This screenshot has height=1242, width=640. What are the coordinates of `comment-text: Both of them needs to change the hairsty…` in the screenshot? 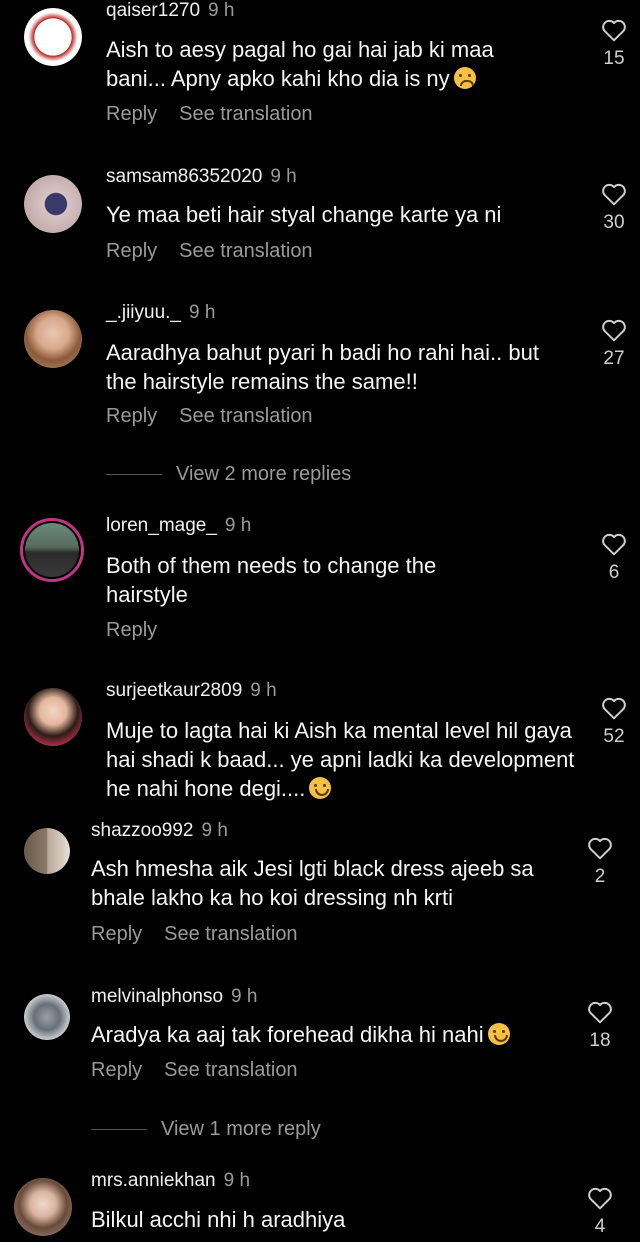 It's located at (271, 580).